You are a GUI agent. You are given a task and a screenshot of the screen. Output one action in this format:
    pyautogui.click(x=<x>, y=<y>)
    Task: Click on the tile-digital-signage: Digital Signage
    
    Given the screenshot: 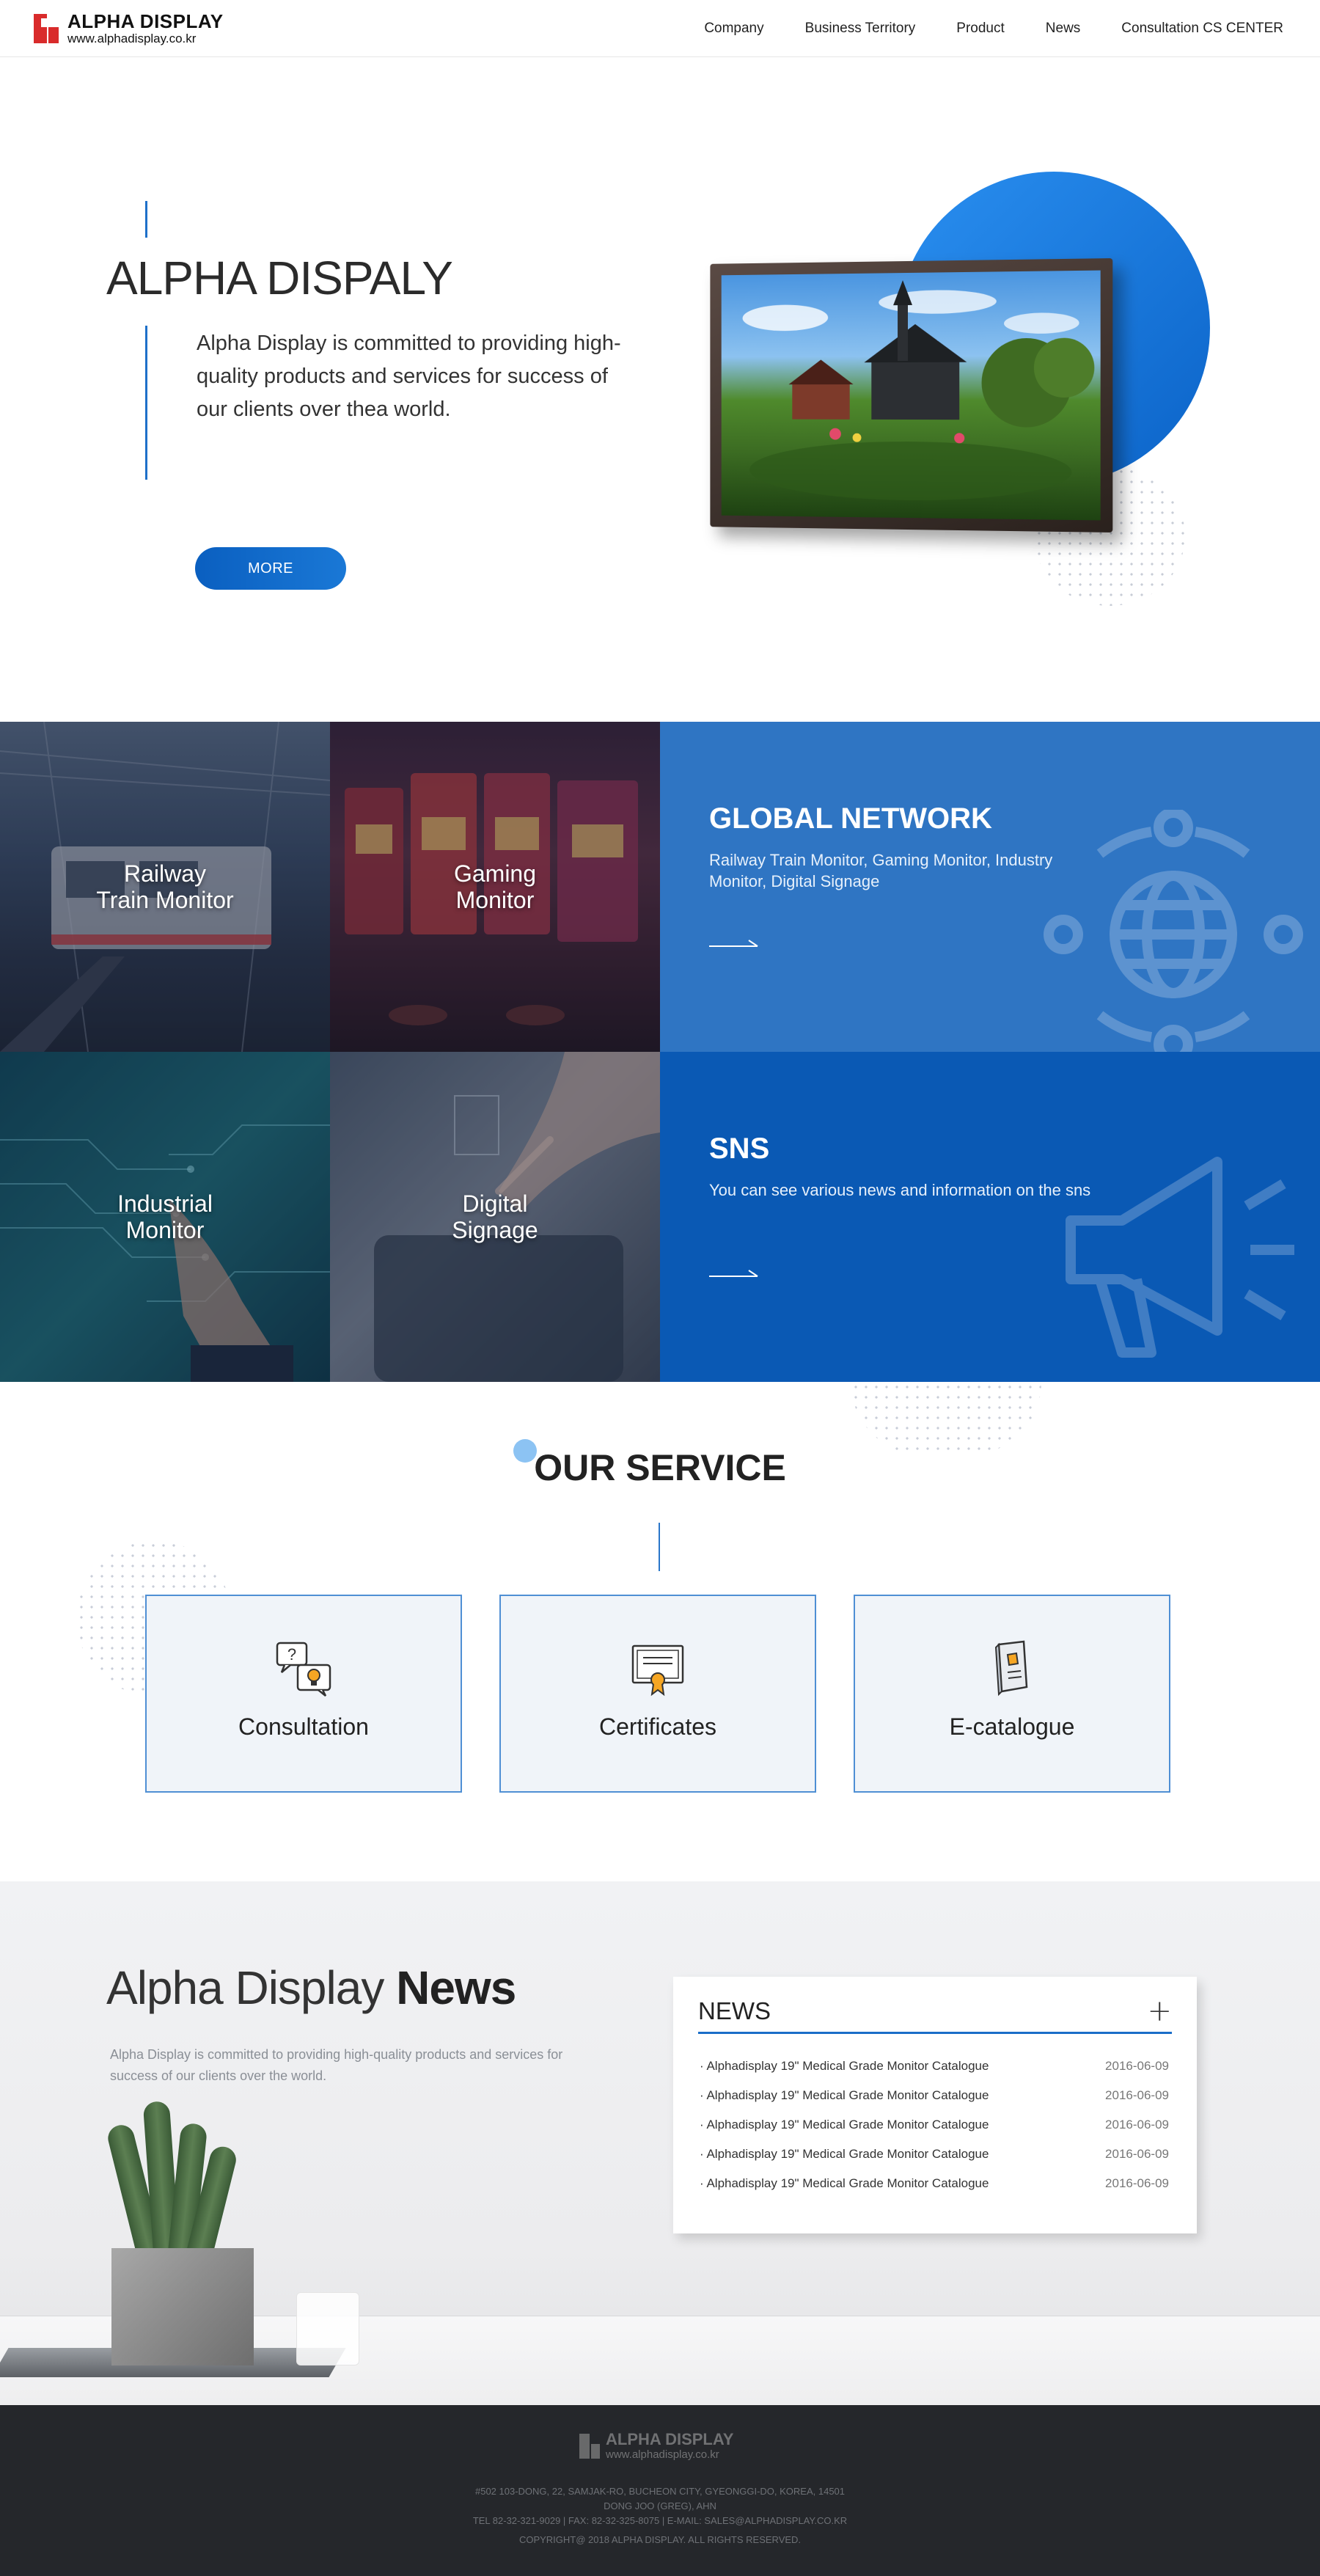 What is the action you would take?
    pyautogui.click(x=495, y=1217)
    